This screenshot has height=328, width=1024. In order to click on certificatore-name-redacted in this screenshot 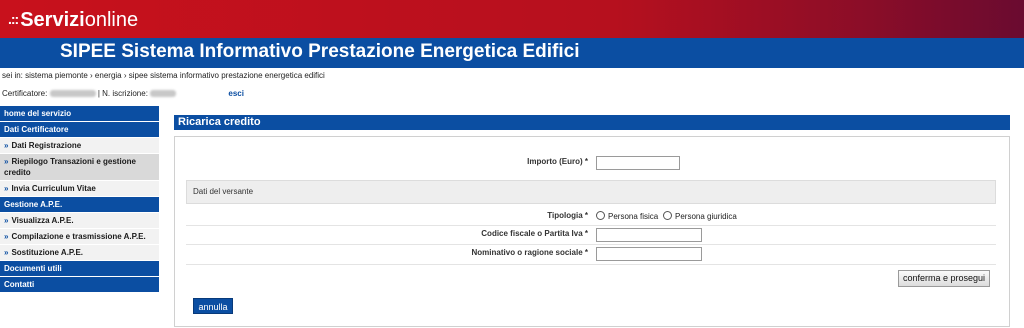, I will do `click(72, 94)`.